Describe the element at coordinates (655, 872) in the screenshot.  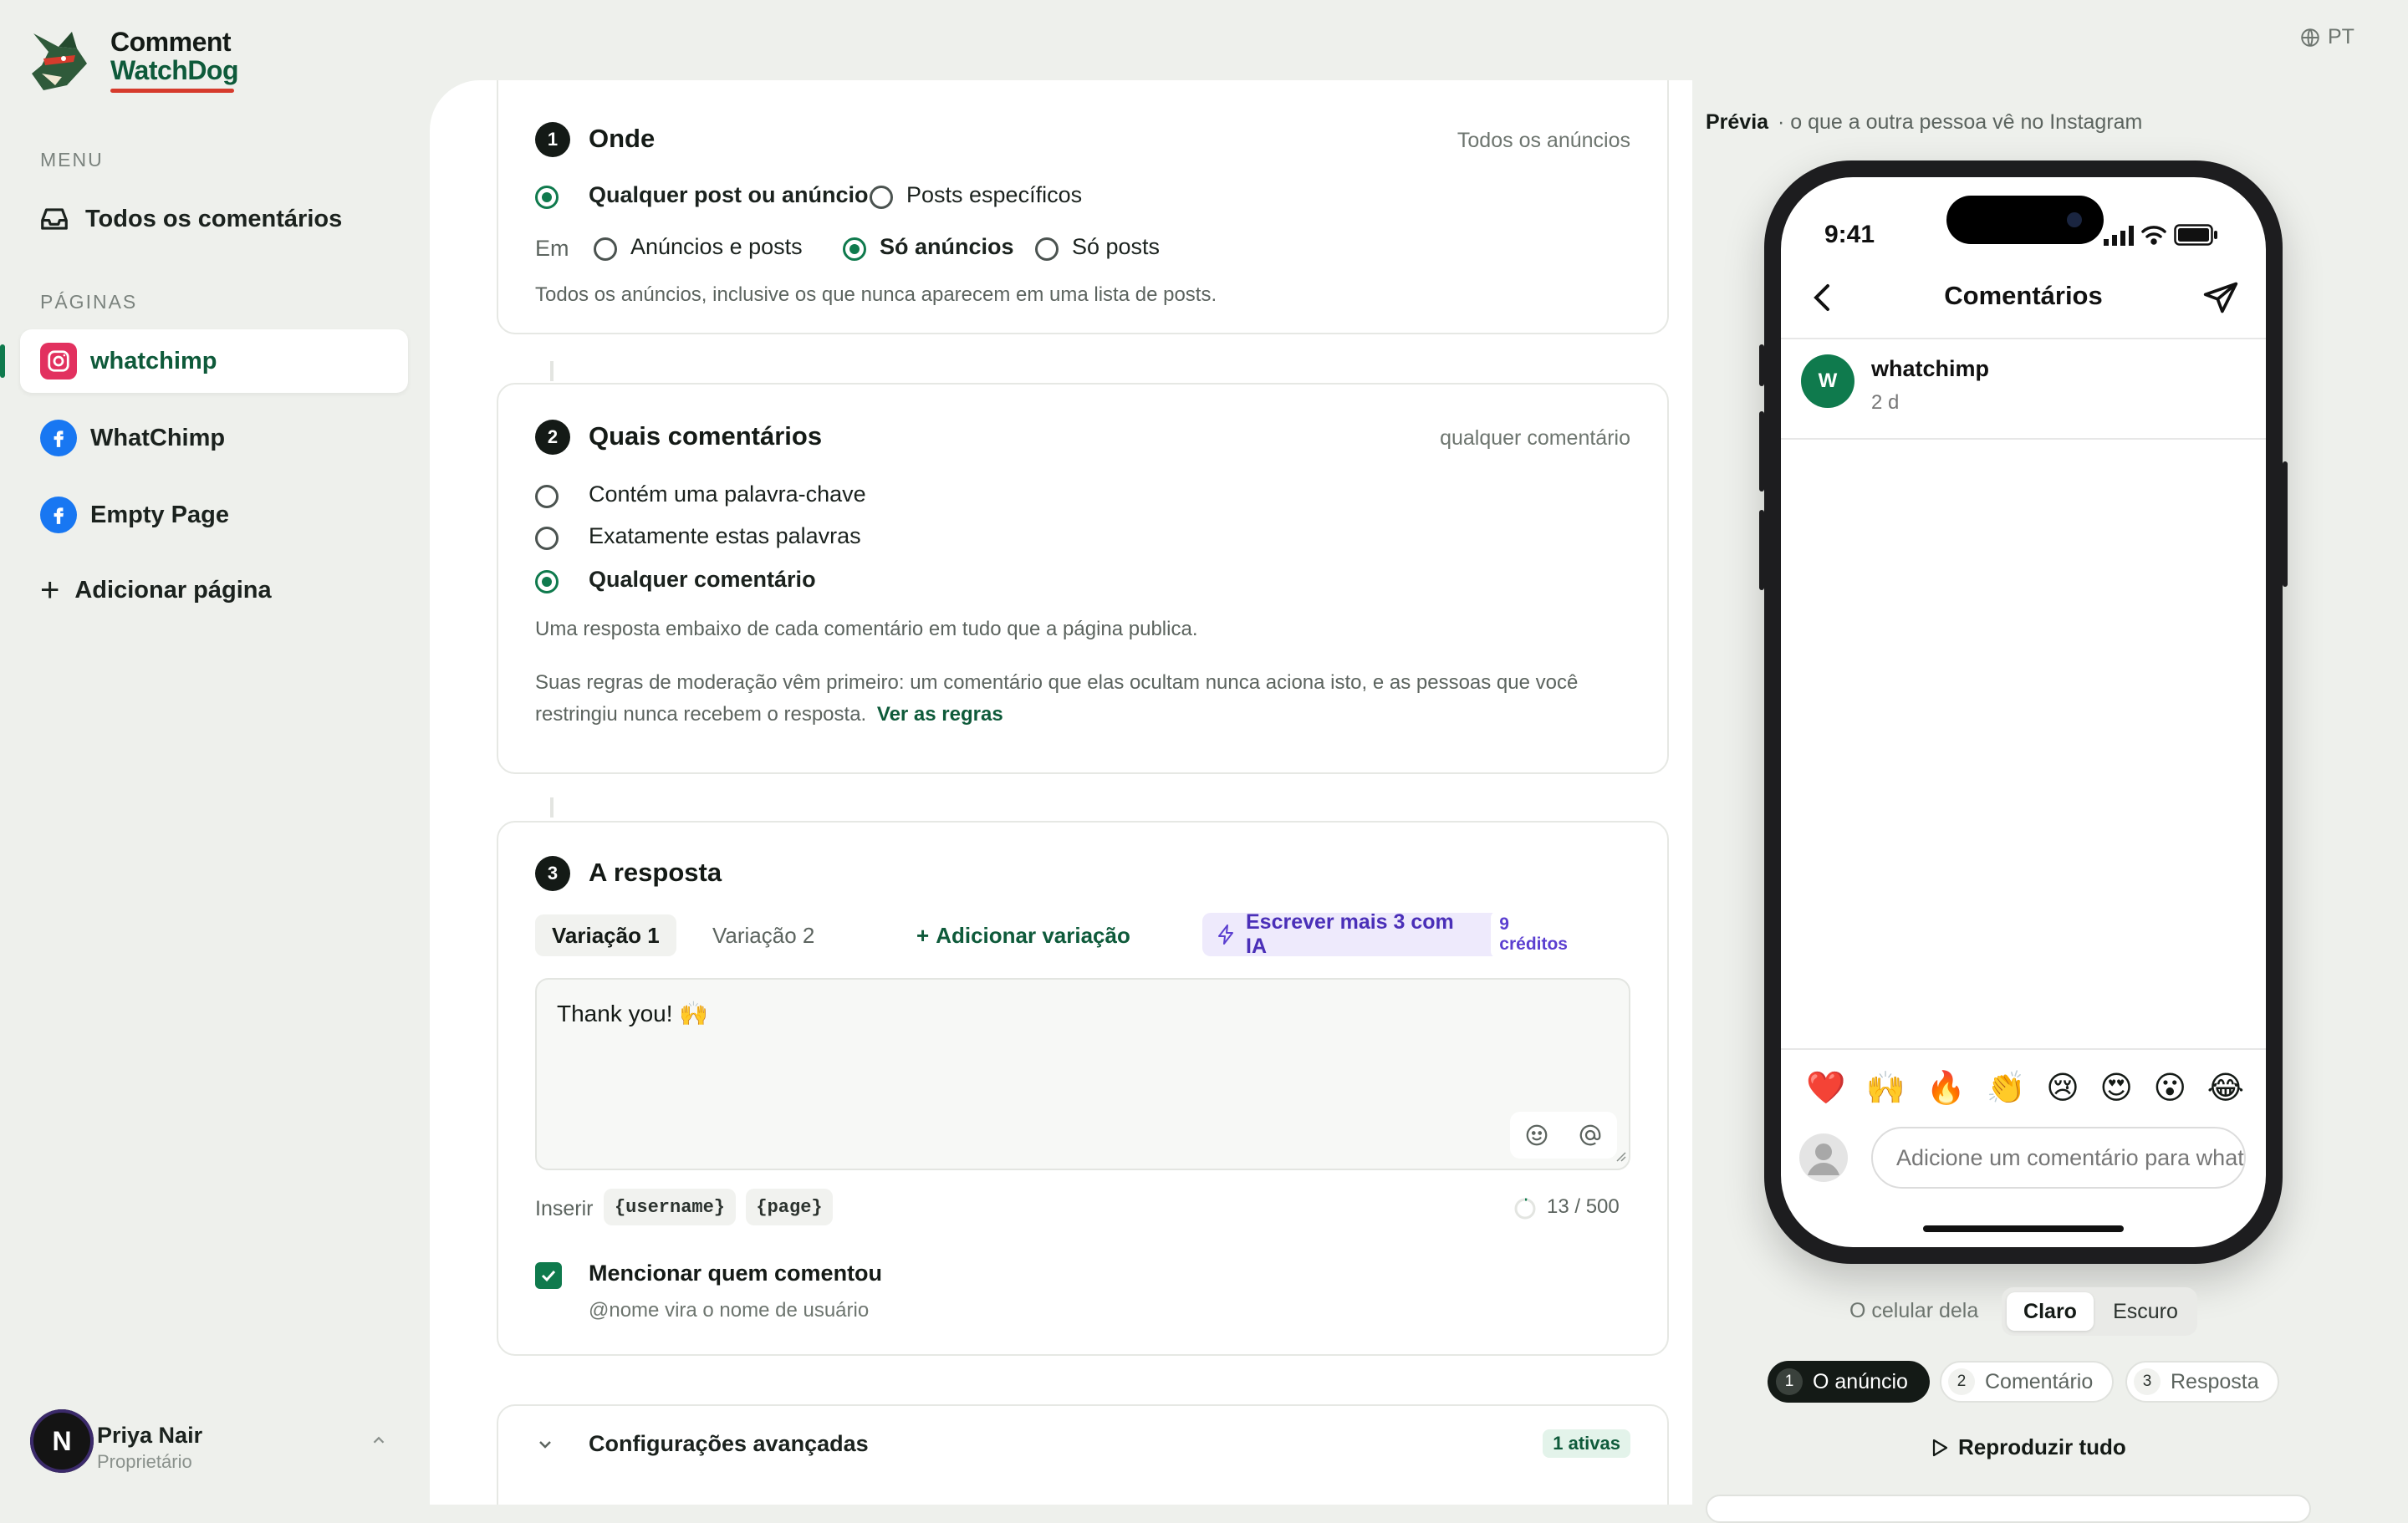
I see `step-title: A resposta` at that location.